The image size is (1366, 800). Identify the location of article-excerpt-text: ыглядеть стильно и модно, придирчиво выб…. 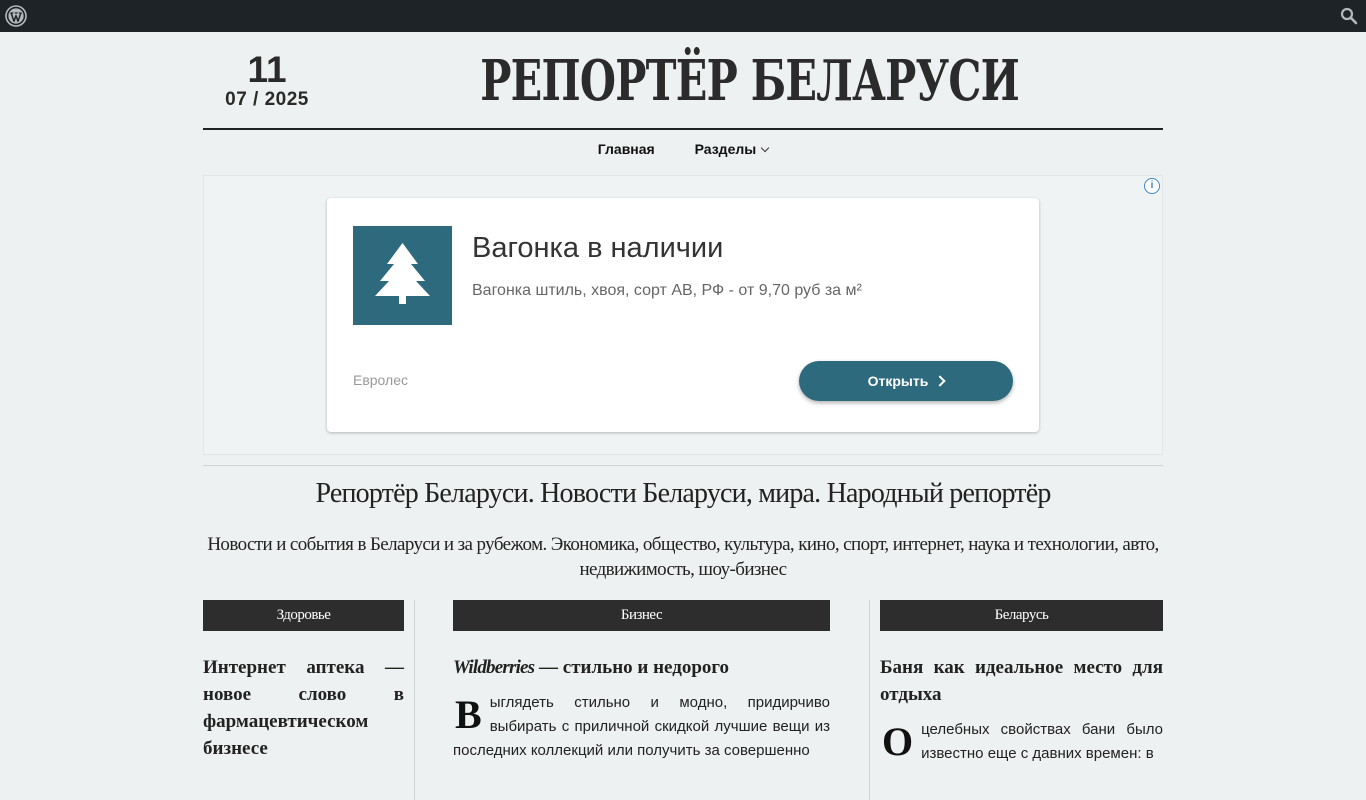
(641, 726).